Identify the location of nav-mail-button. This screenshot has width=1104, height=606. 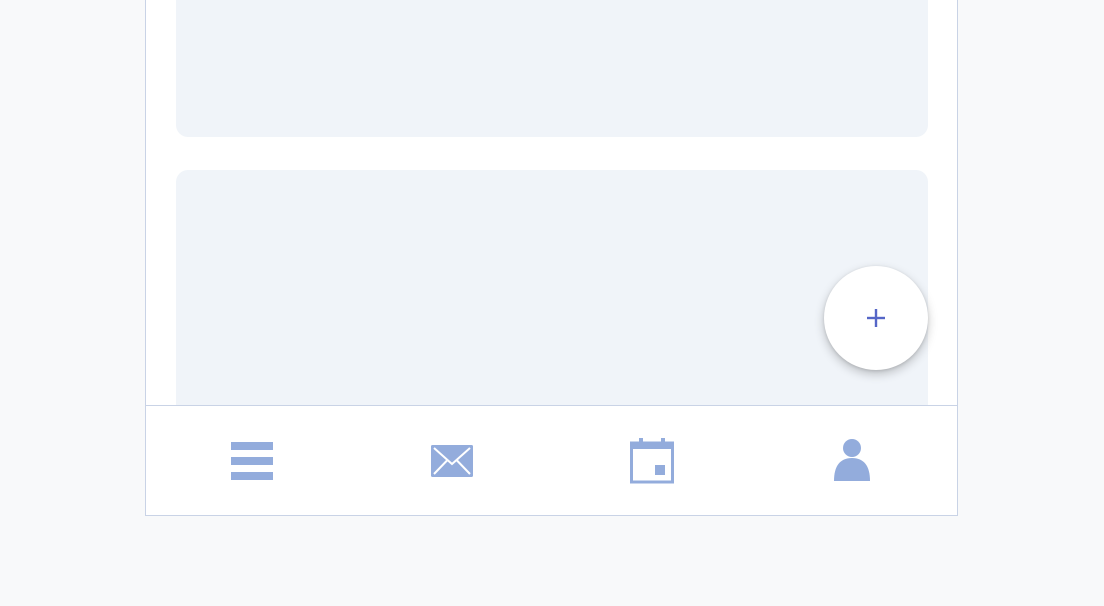
(452, 460).